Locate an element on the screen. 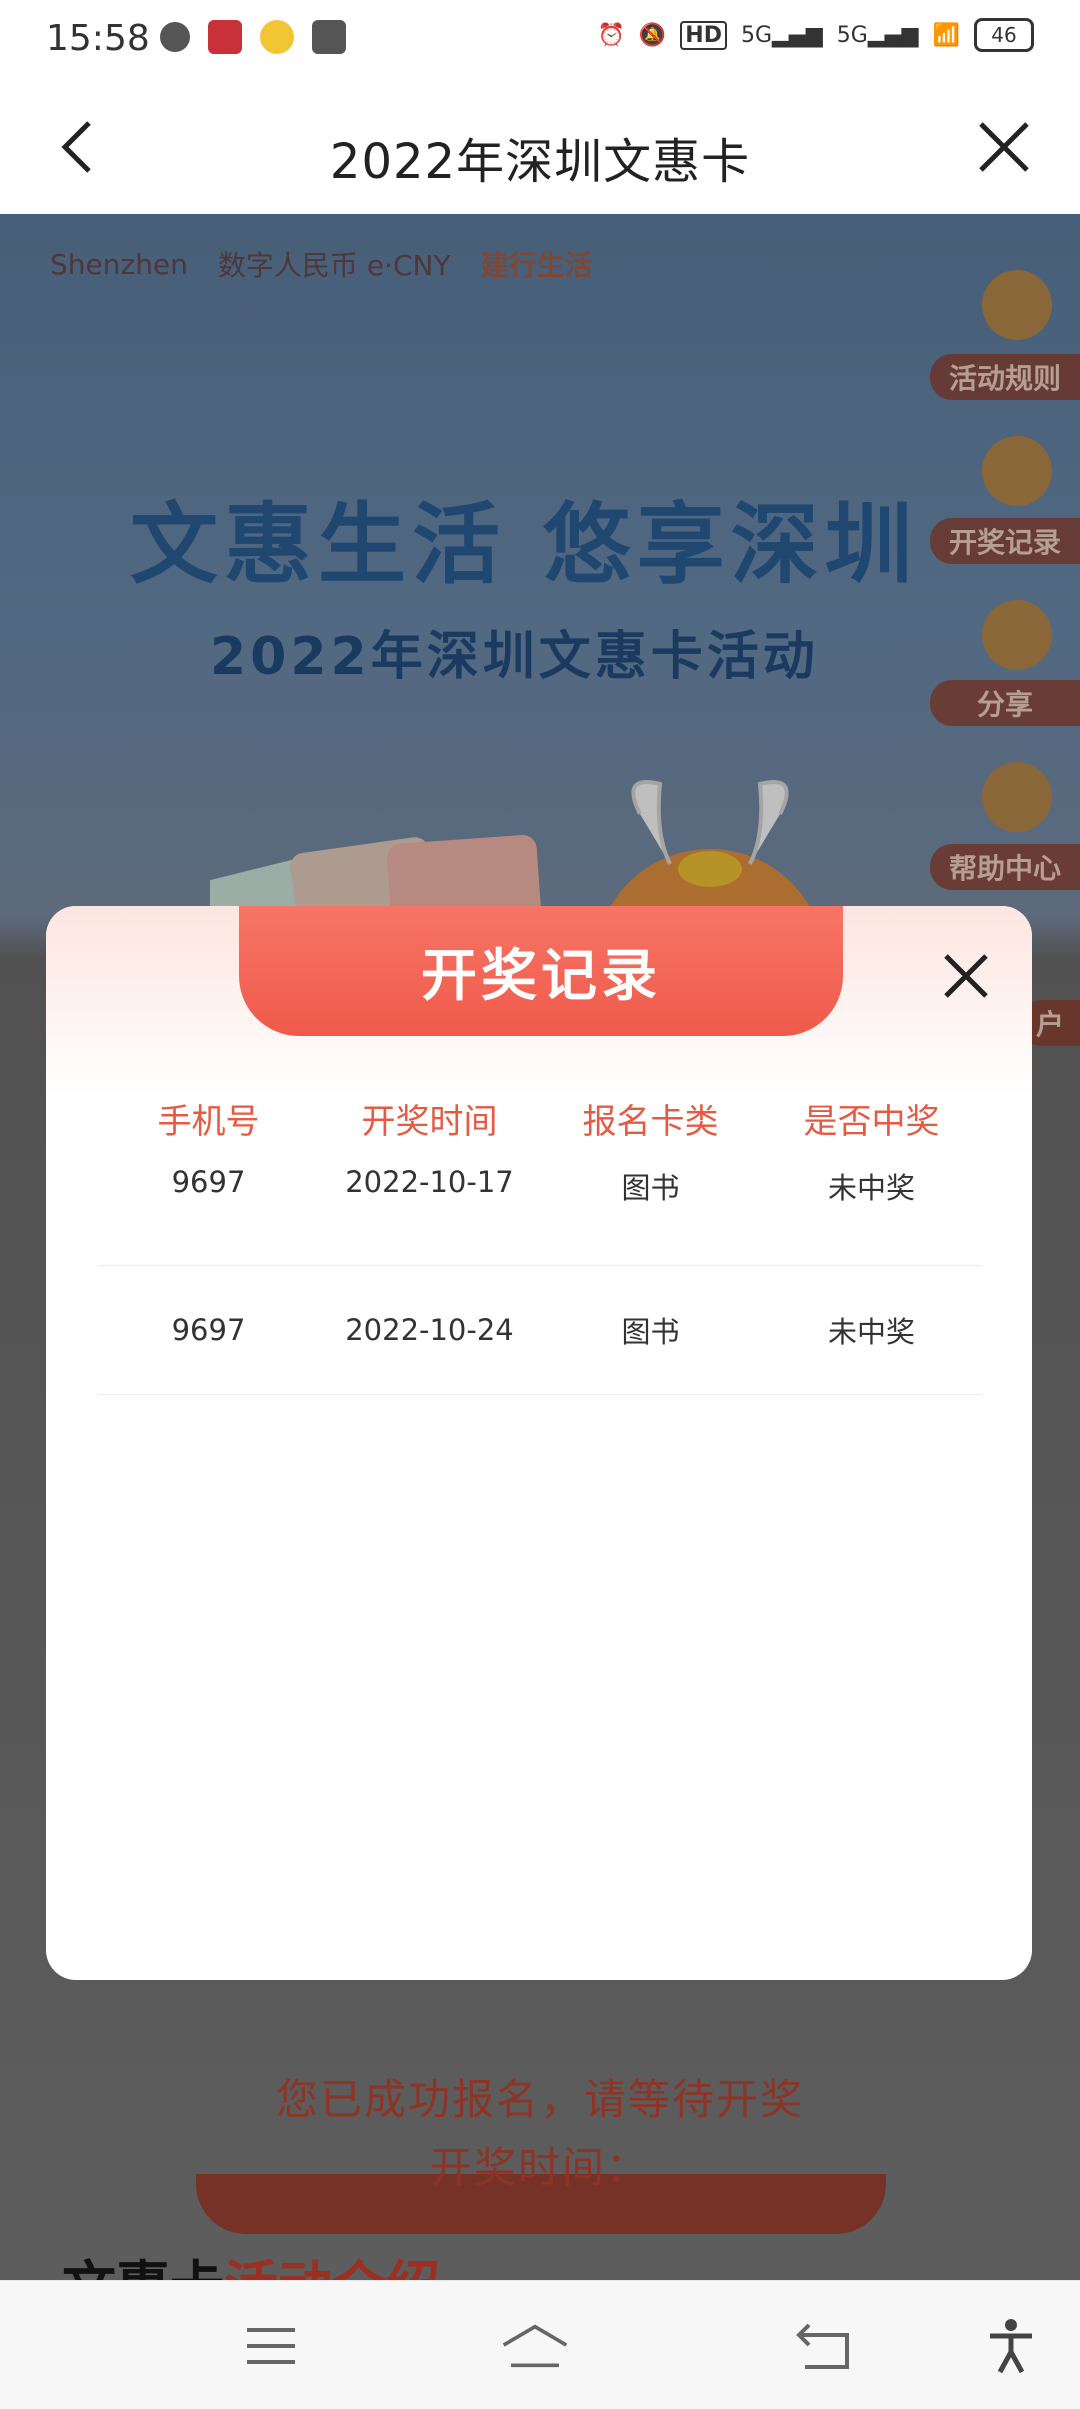 This screenshot has width=1080, height=2409. table-header: 手机号 开奖时间 报名卡类 是否中奖 is located at coordinates (540, 1118).